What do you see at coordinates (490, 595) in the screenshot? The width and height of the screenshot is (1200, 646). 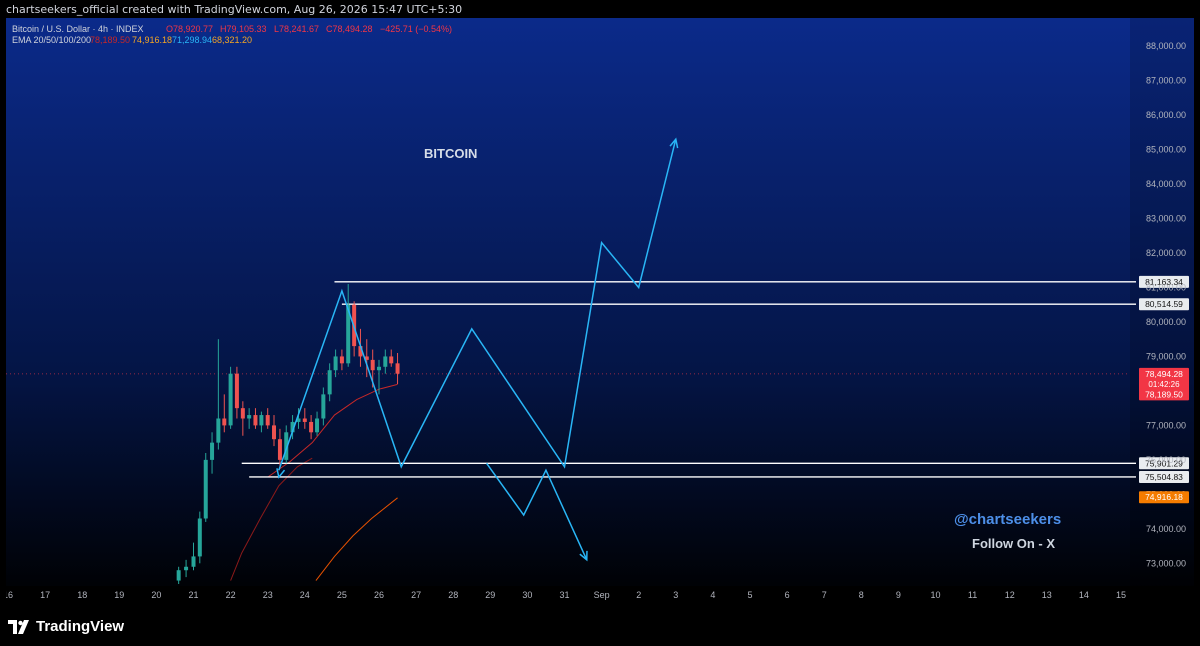 I see `x-tick-label: 29` at bounding box center [490, 595].